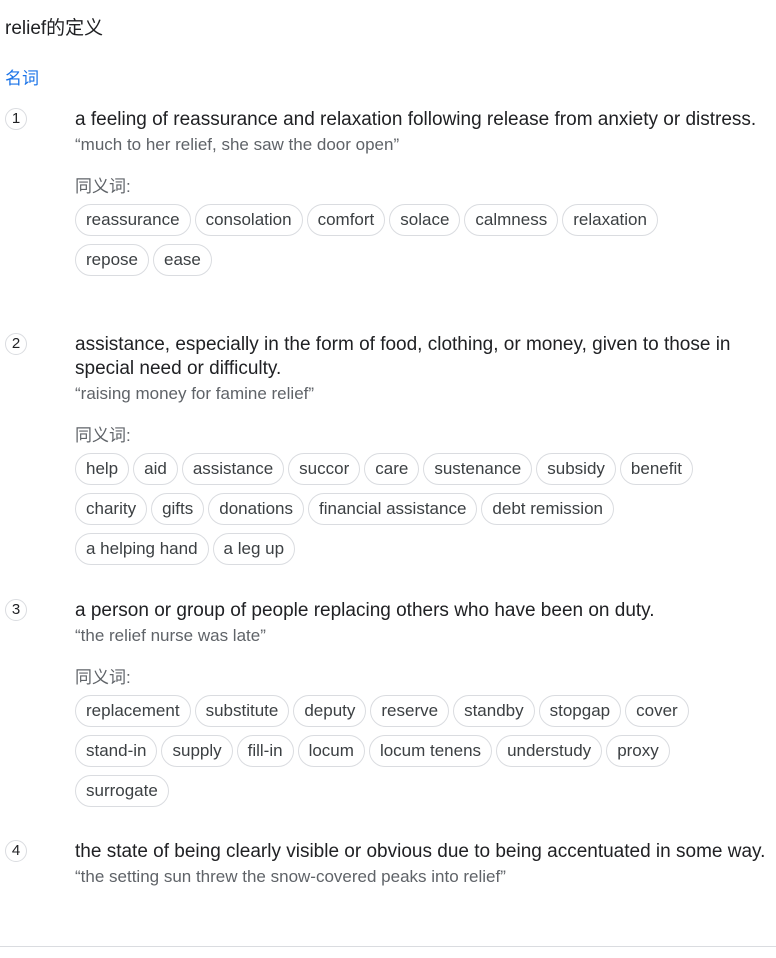 The height and width of the screenshot is (958, 776). What do you see at coordinates (102, 469) in the screenshot?
I see `synonym-chip: help` at bounding box center [102, 469].